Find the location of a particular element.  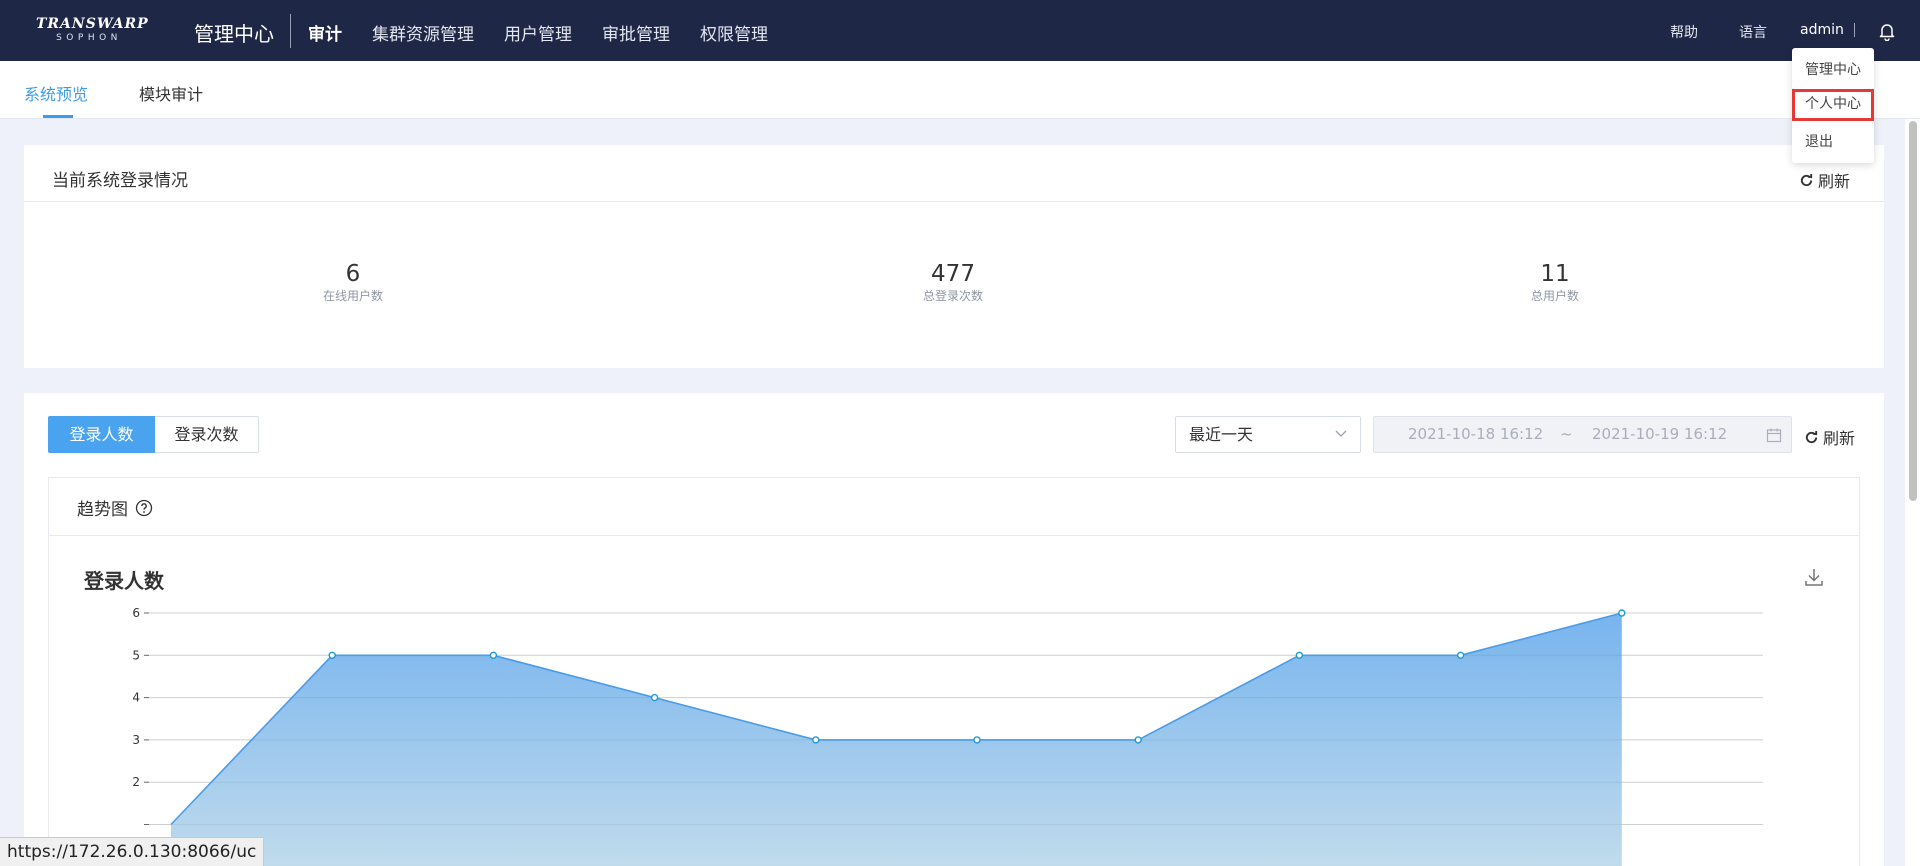

menu-item-logout: 退出 is located at coordinates (1833, 142).